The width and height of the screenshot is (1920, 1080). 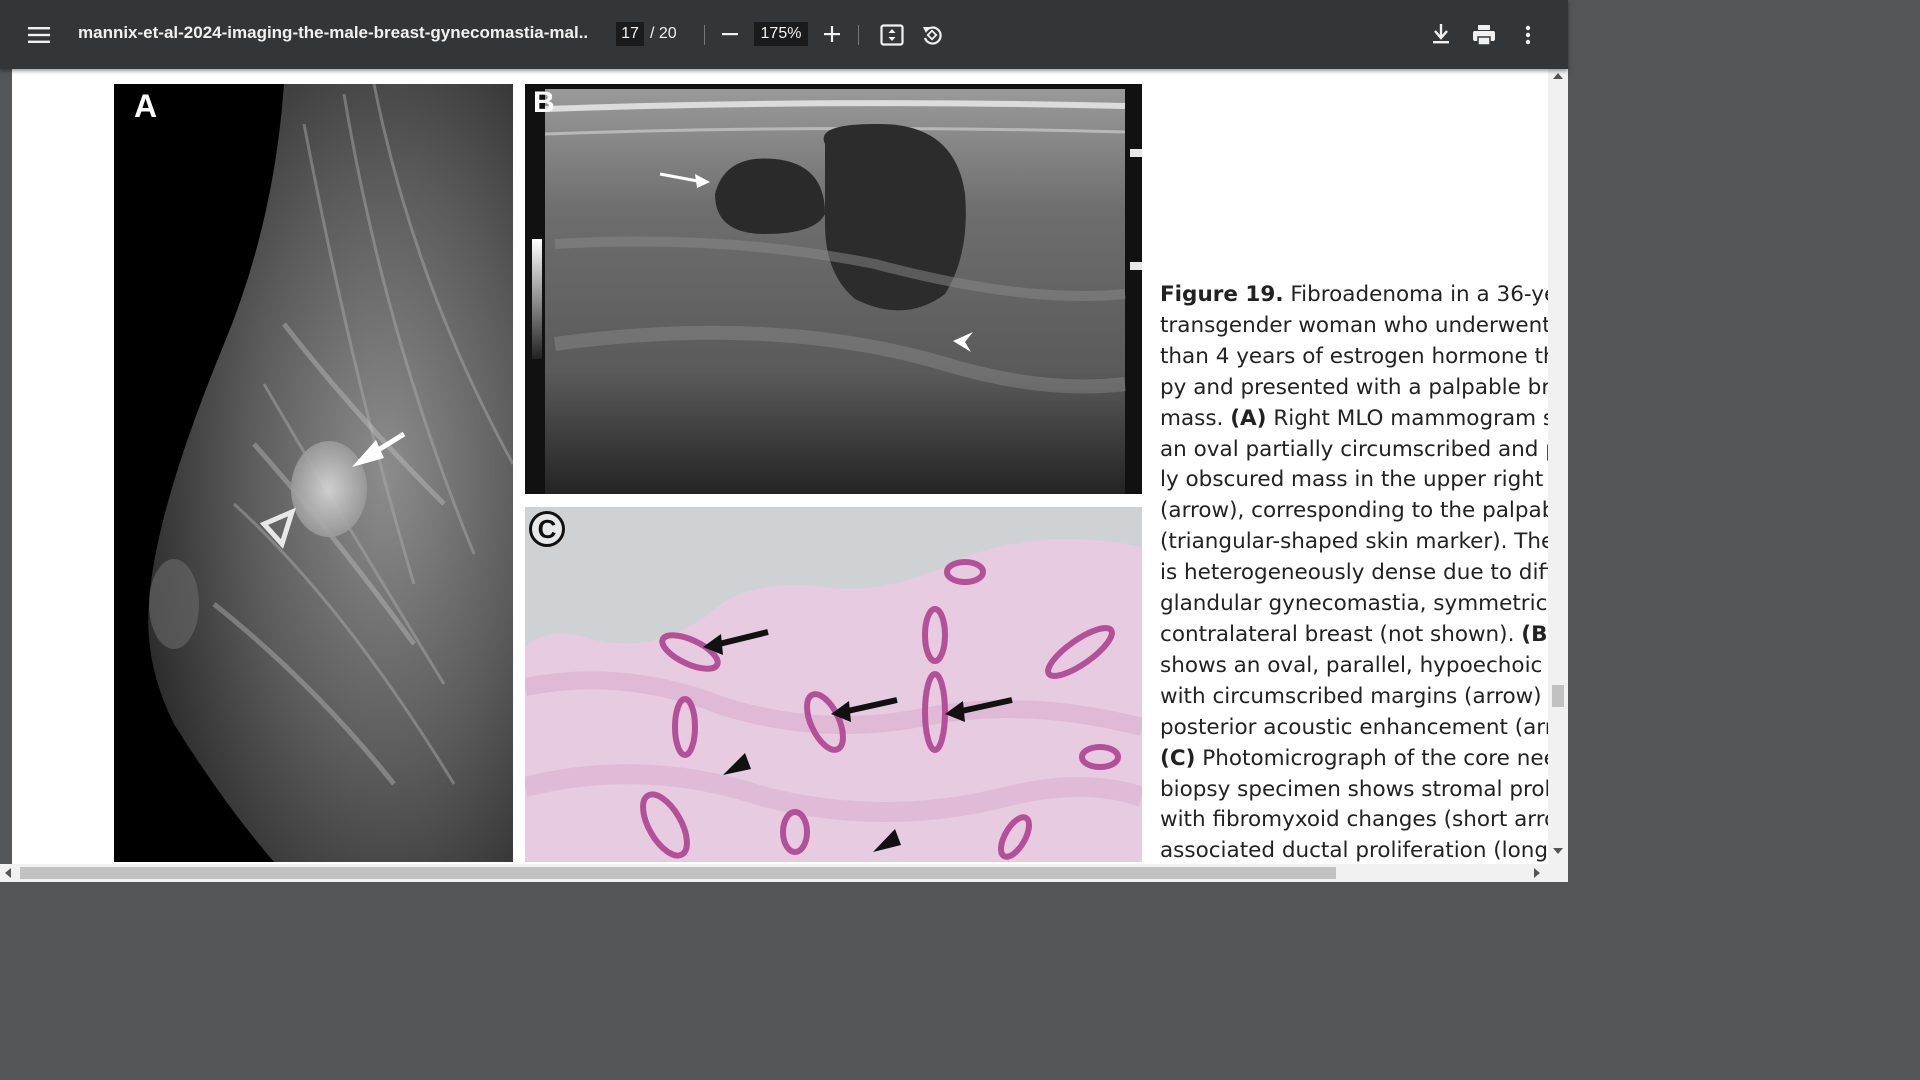 I want to click on caption-line: ly obscured mass in the upper right b, so click(x=1354, y=480).